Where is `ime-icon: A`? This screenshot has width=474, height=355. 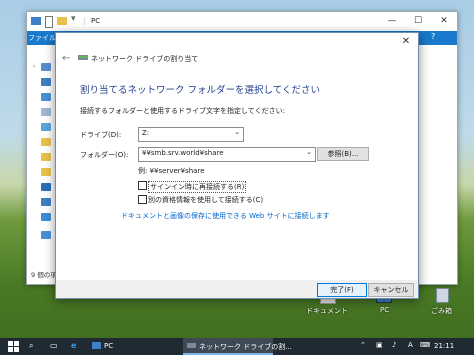
ime-icon: A is located at coordinates (410, 345).